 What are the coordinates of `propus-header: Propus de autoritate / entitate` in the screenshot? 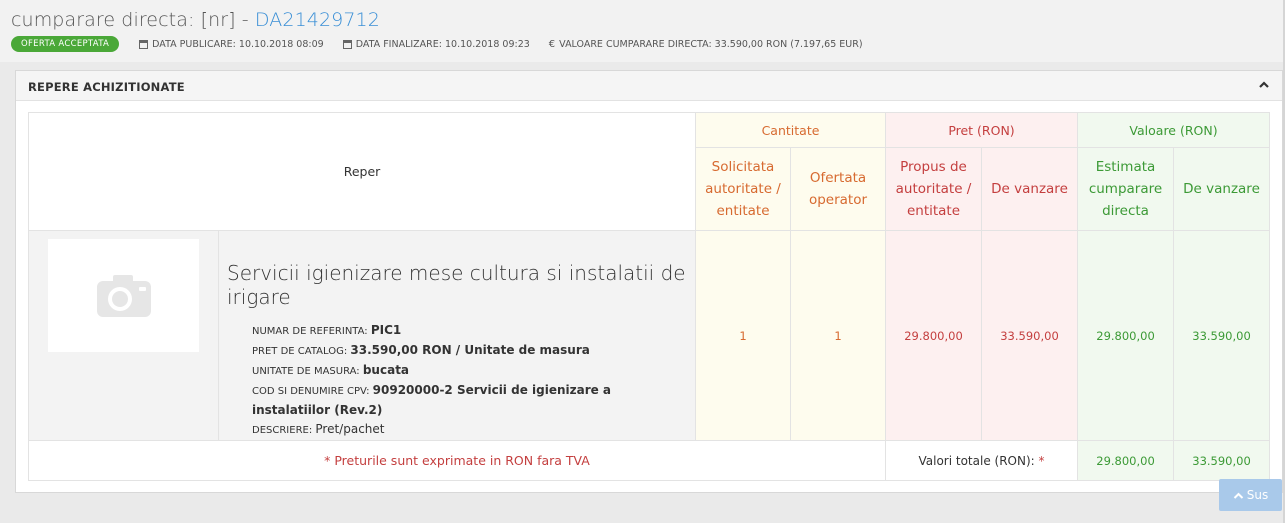 It's located at (933, 189).